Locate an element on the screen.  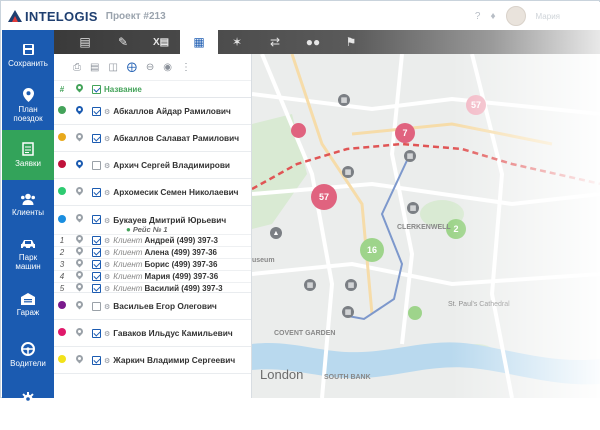
select-all-checkbox is located at coordinates (96, 89).